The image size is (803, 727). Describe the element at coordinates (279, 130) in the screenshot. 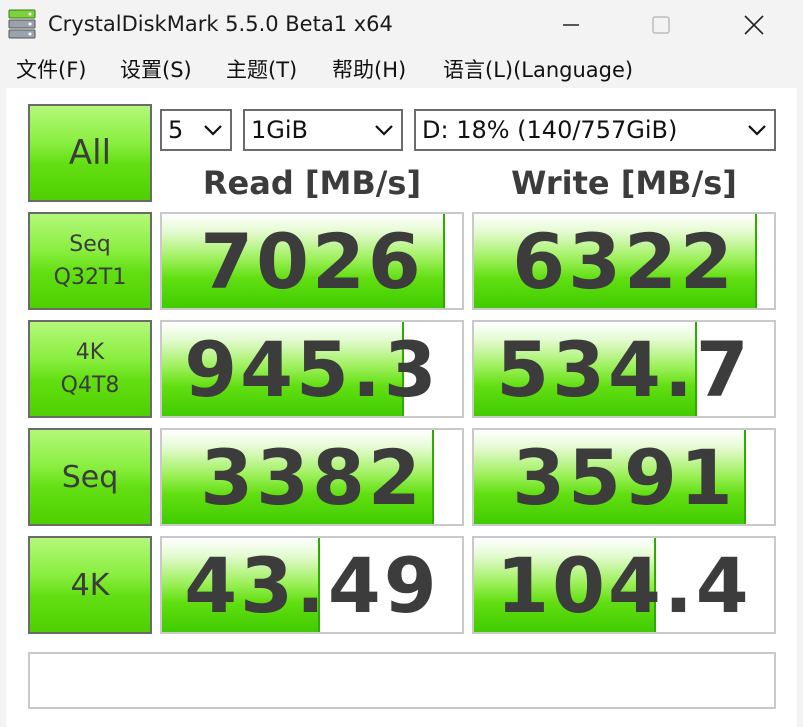

I see `test-size-value: 1GiB` at that location.